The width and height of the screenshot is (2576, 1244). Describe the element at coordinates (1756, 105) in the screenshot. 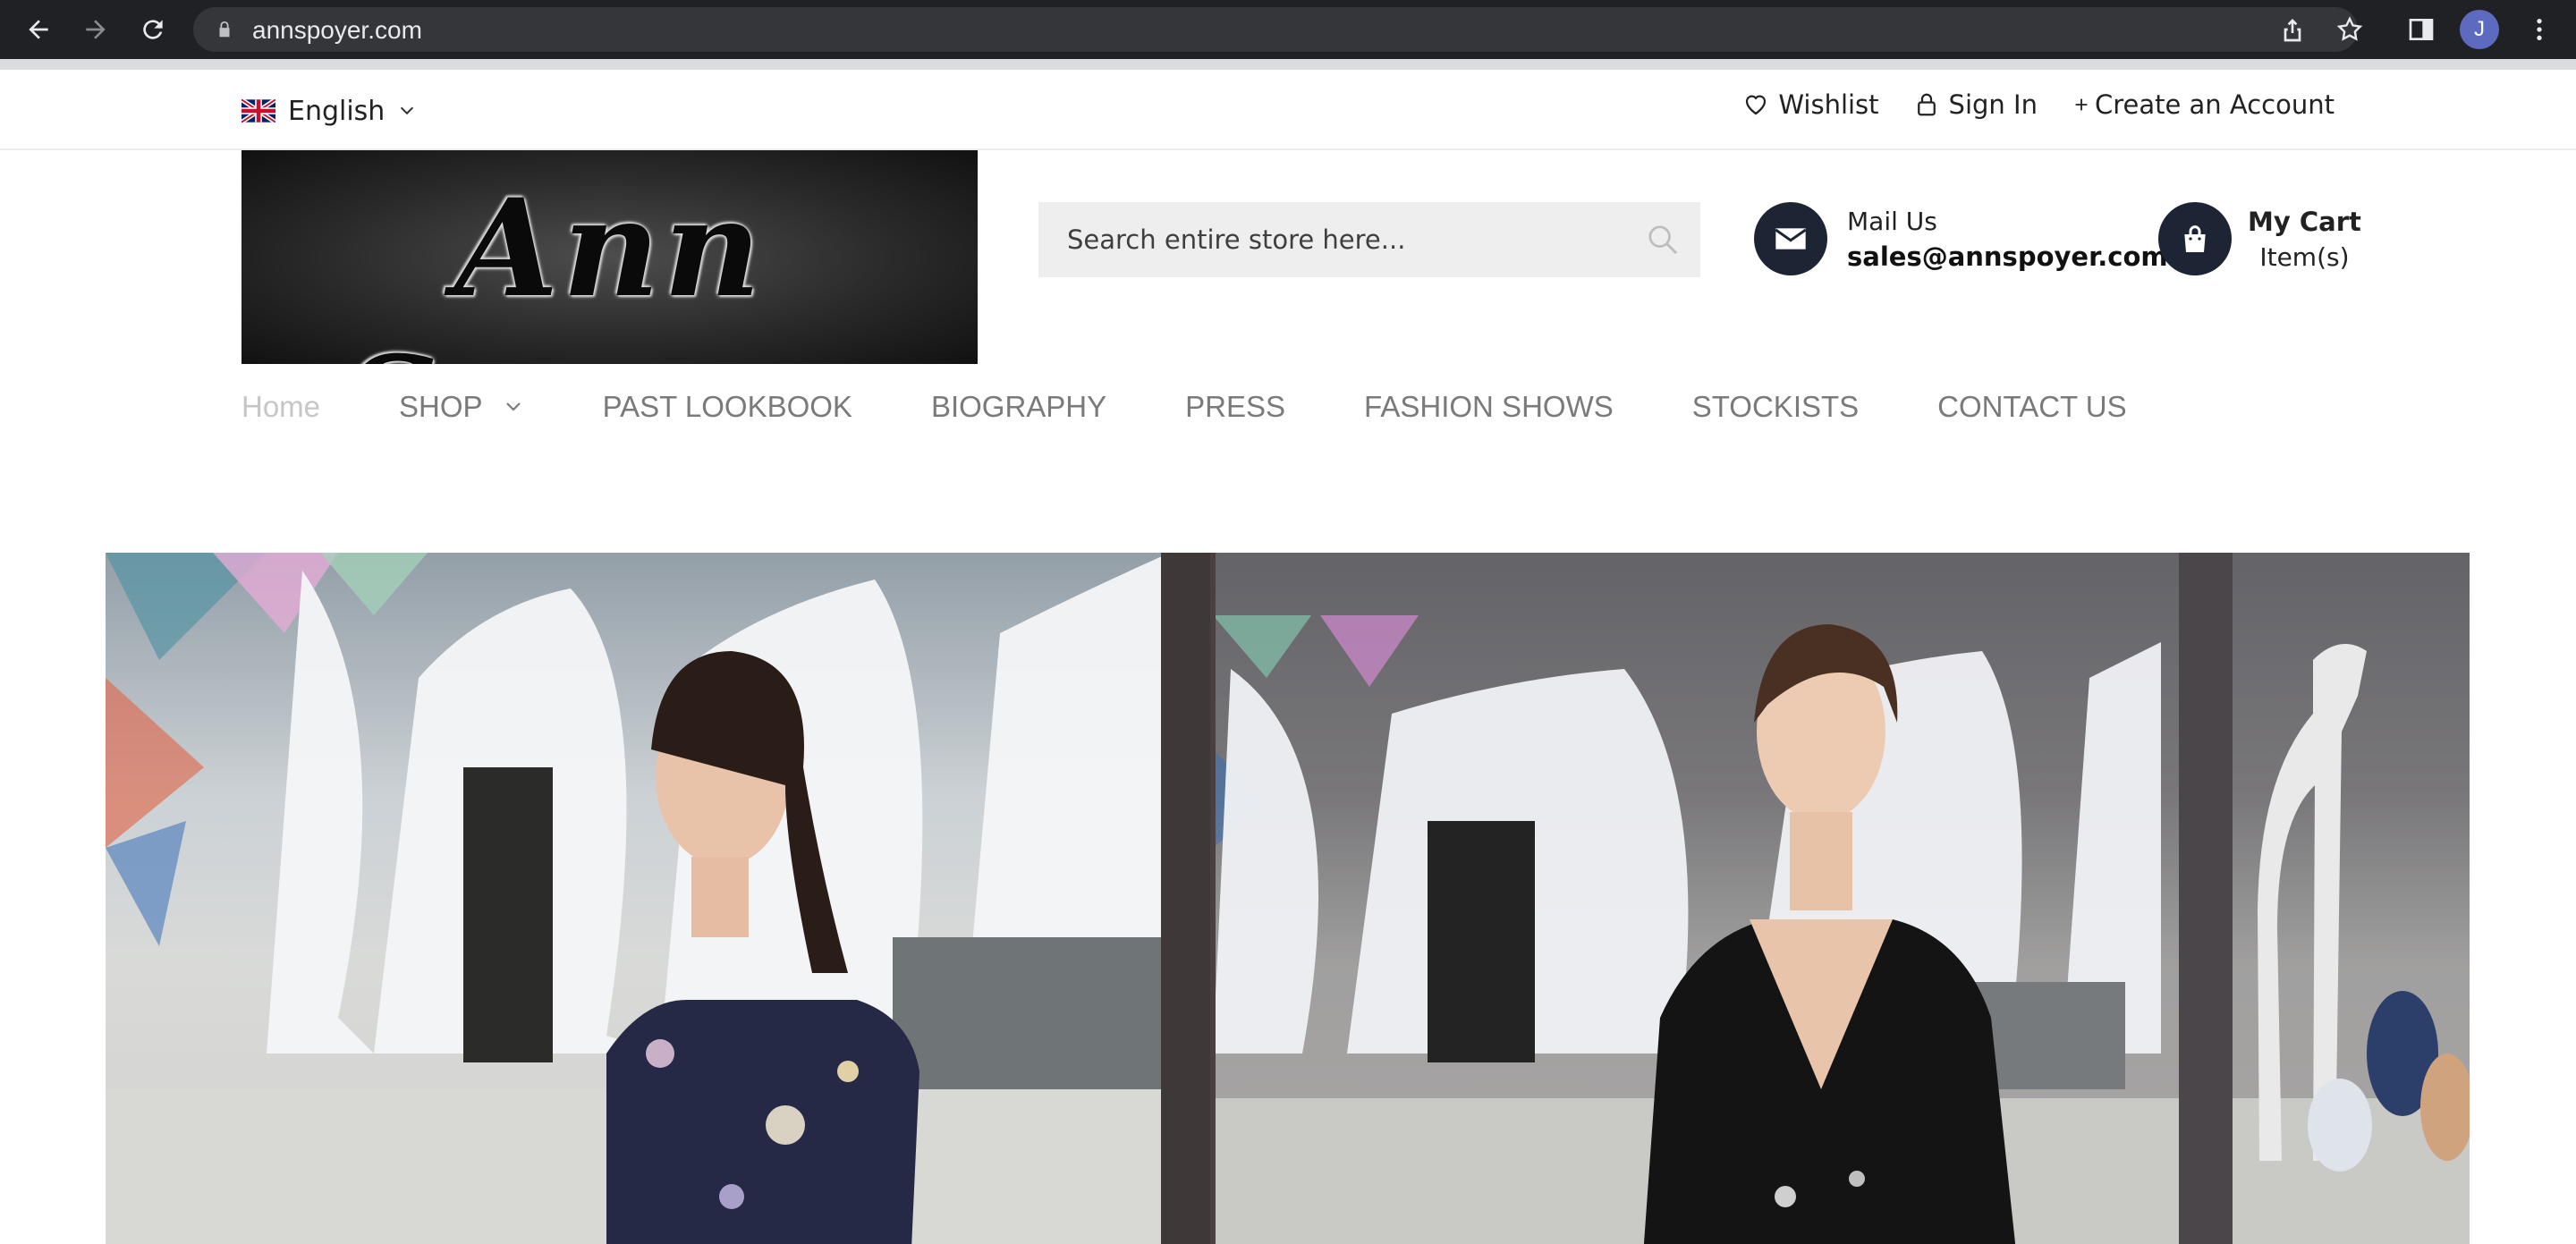

I see `heart-icon` at that location.